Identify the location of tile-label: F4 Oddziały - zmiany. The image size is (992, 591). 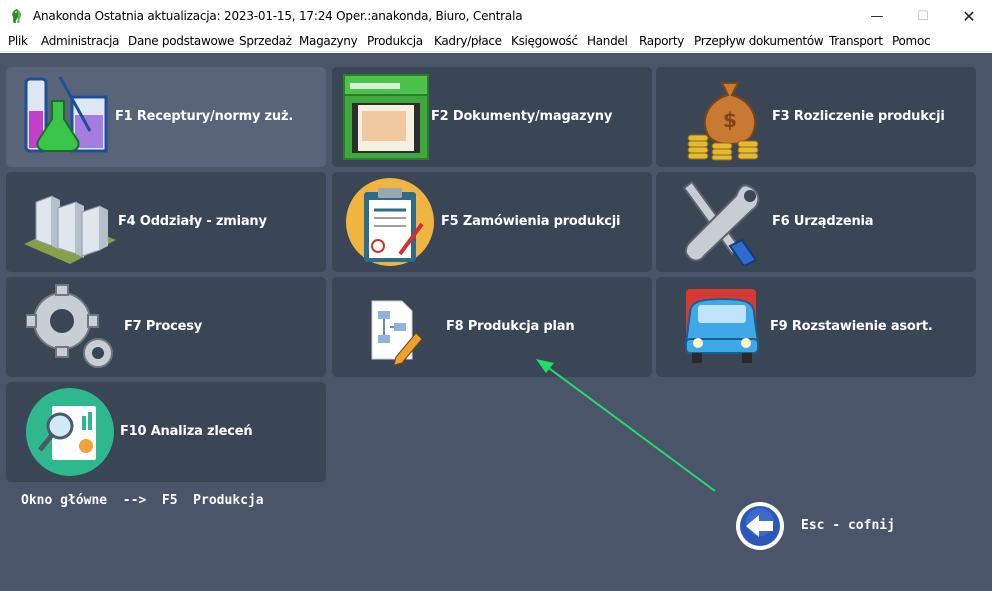
(192, 221).